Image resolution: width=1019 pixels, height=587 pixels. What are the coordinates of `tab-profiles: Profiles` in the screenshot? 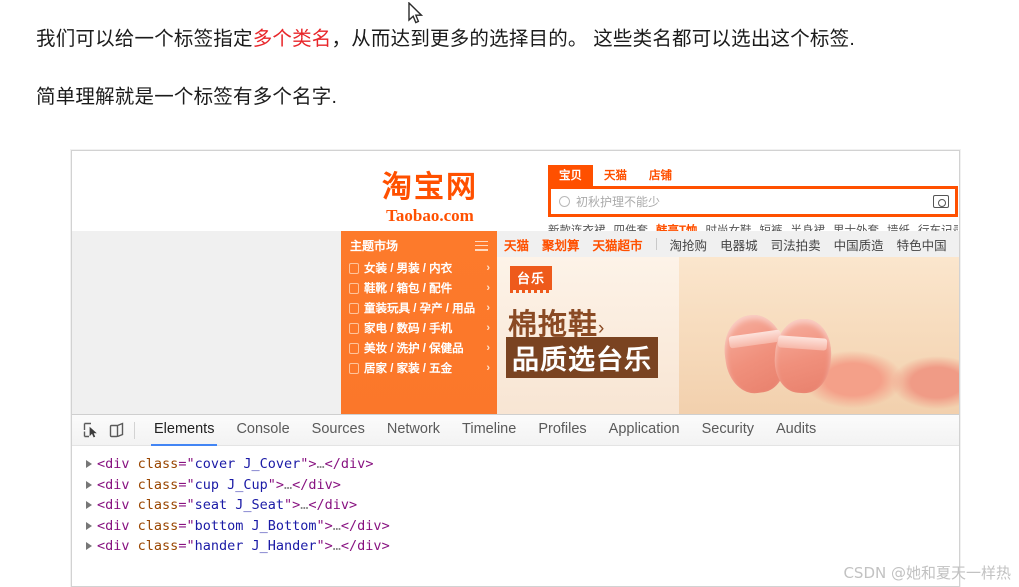 It's located at (562, 430).